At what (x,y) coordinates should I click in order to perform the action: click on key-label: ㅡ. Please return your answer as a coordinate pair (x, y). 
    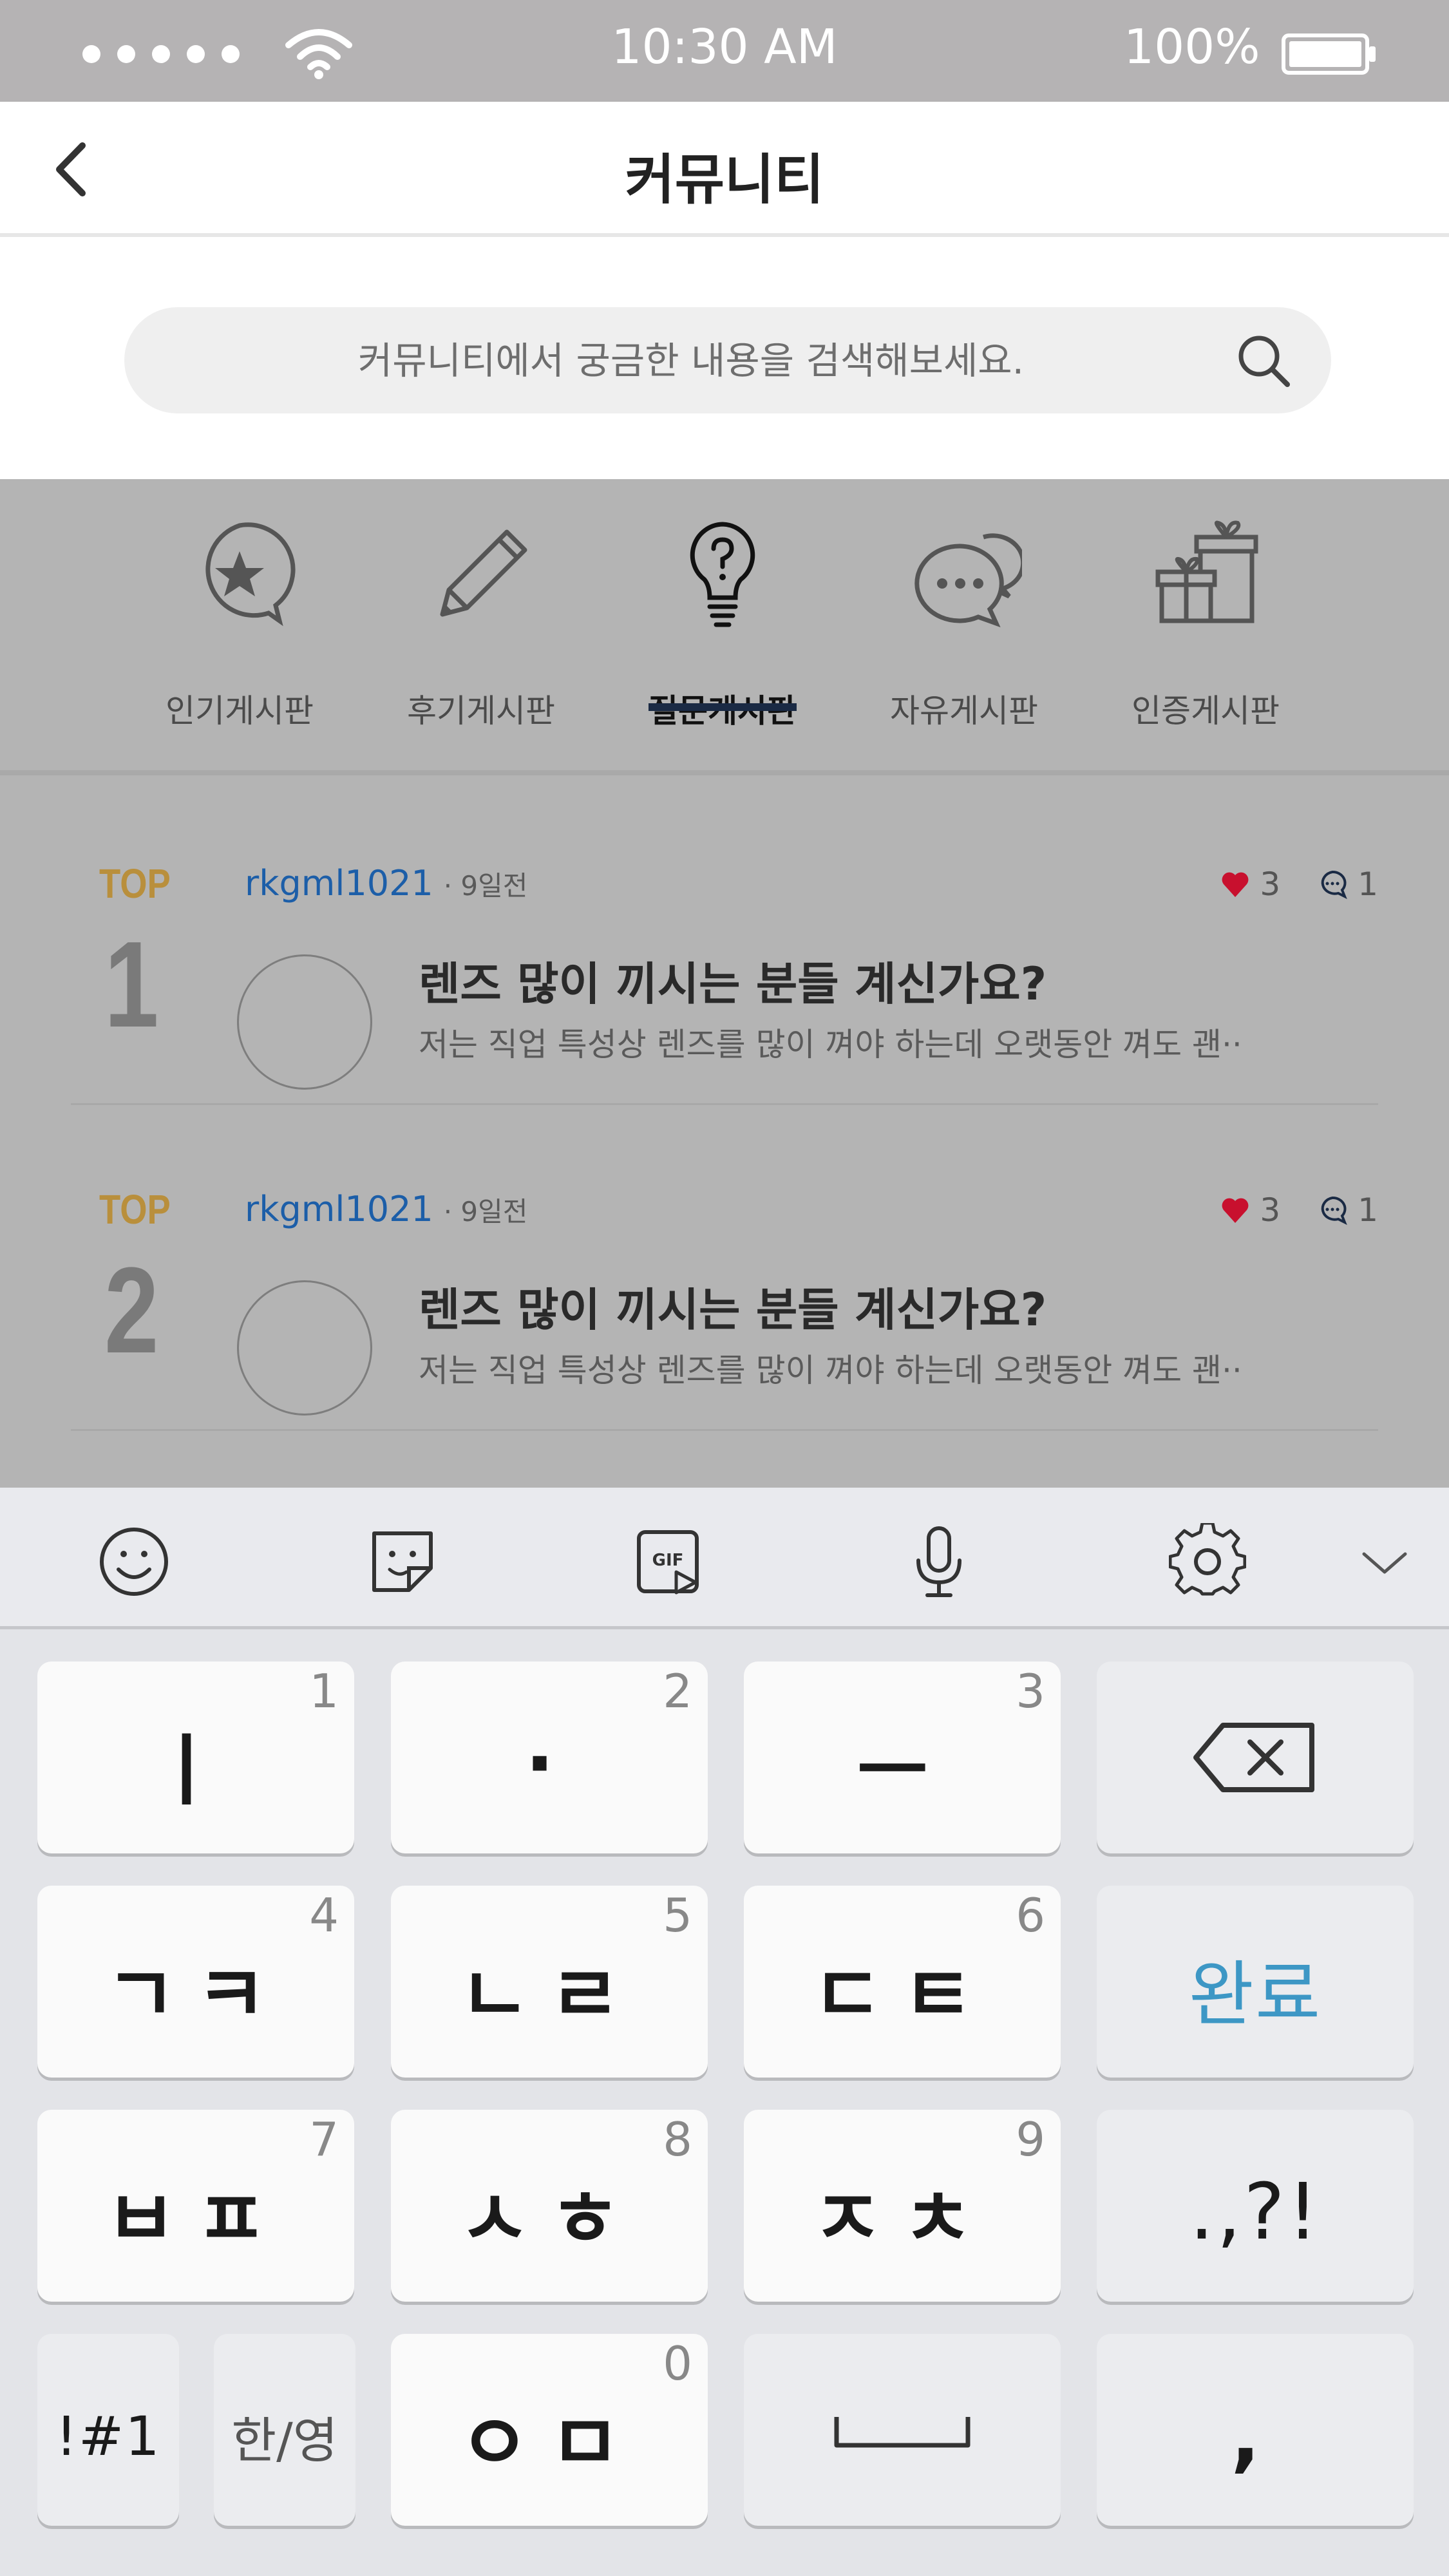
    Looking at the image, I should click on (903, 1772).